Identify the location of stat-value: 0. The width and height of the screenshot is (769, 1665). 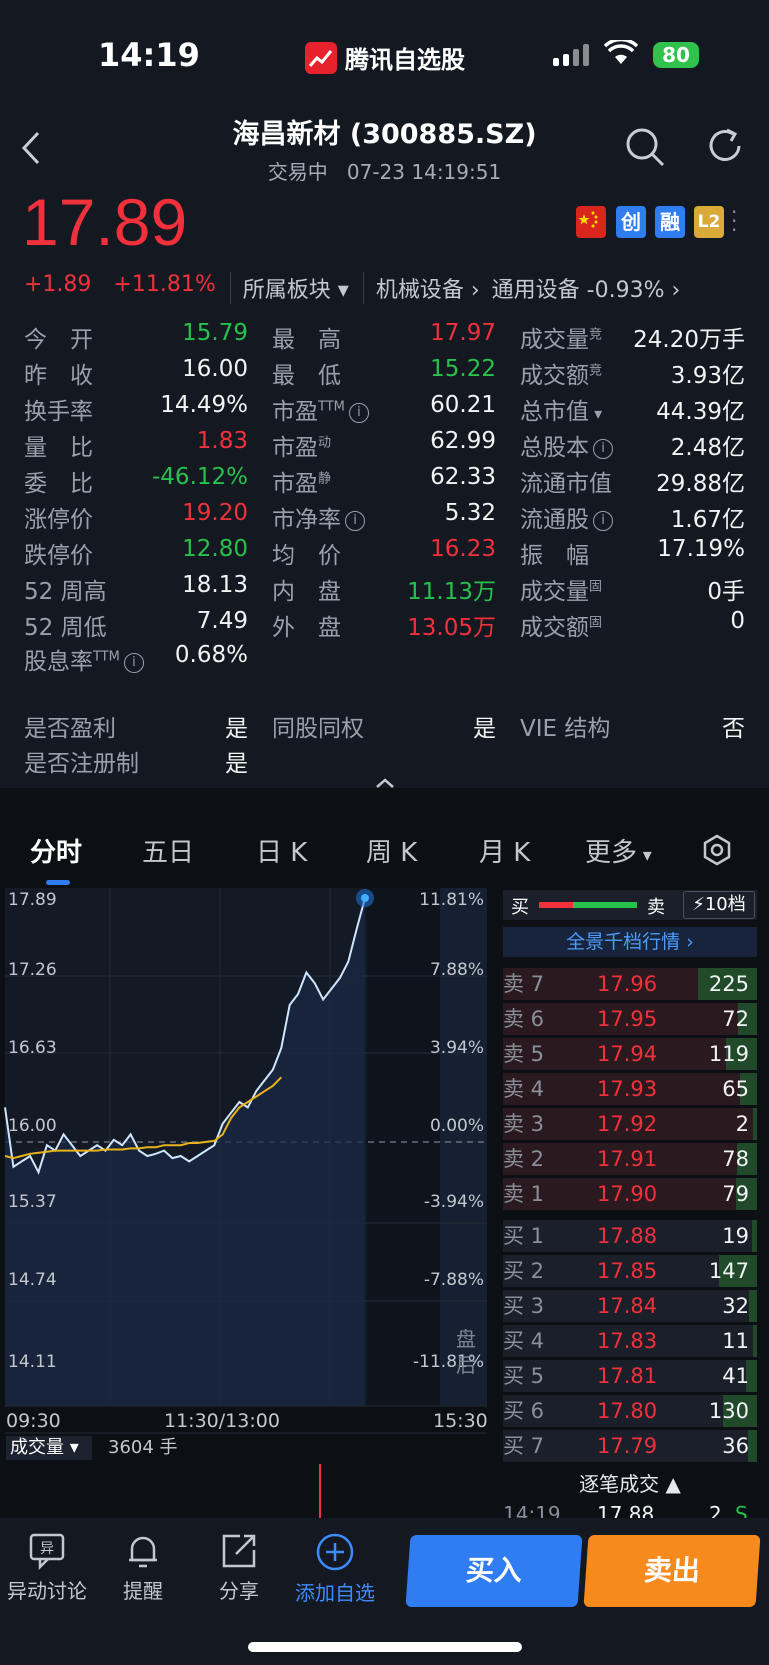
(737, 621).